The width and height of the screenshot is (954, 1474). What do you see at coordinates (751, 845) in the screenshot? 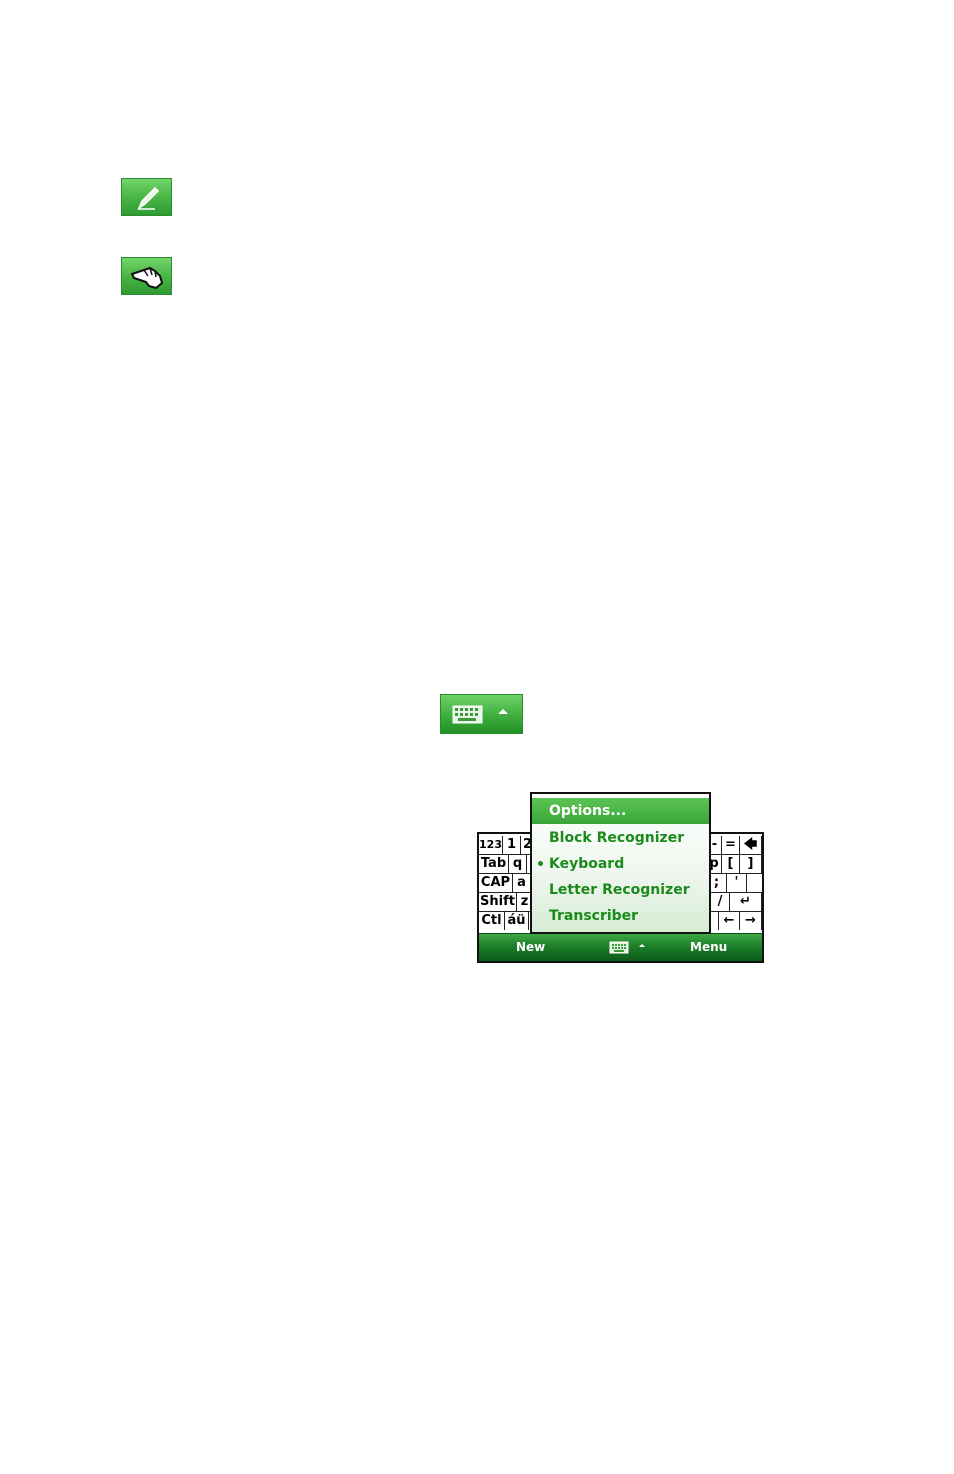
I see `backspace-key: 🡄` at bounding box center [751, 845].